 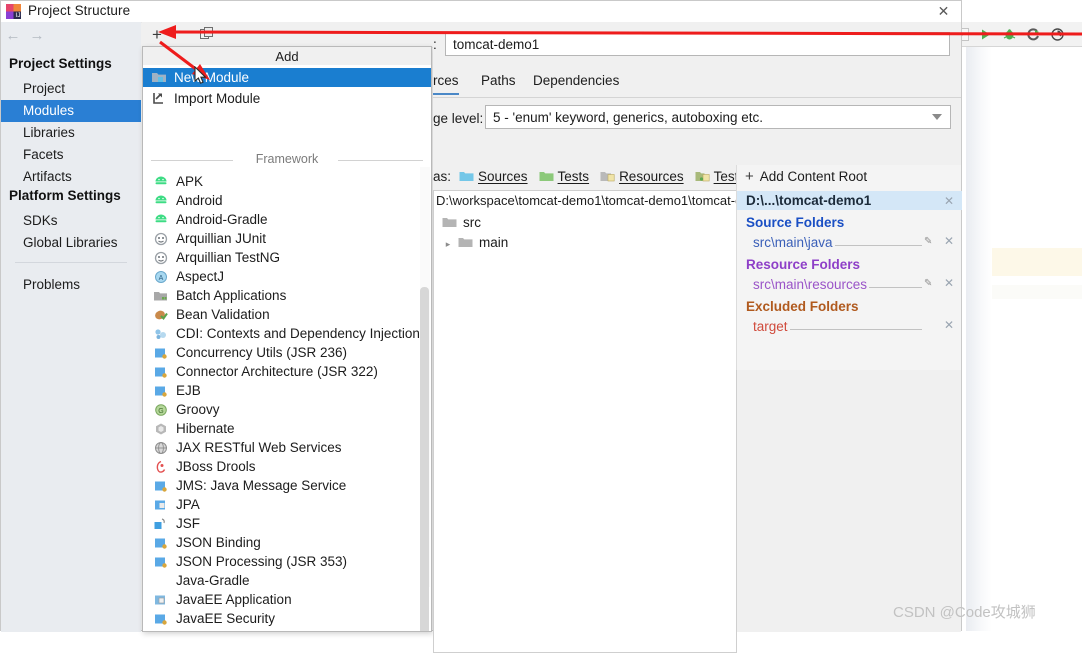 What do you see at coordinates (212, 77) in the screenshot?
I see `menu-item-label: New Module` at bounding box center [212, 77].